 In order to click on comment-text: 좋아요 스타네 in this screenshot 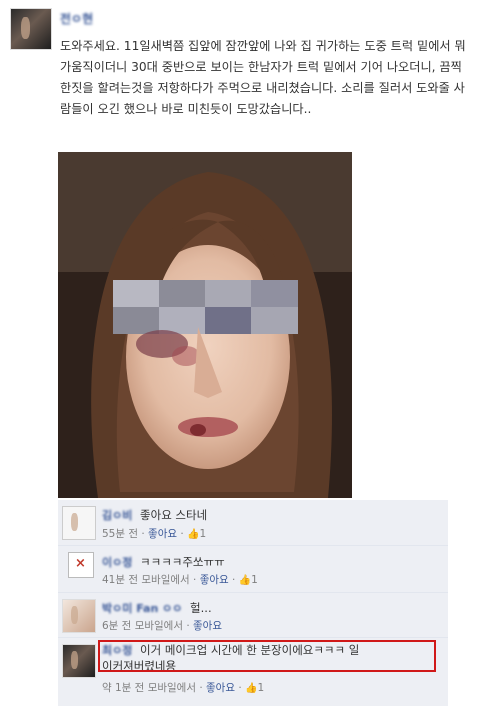, I will do `click(174, 515)`.